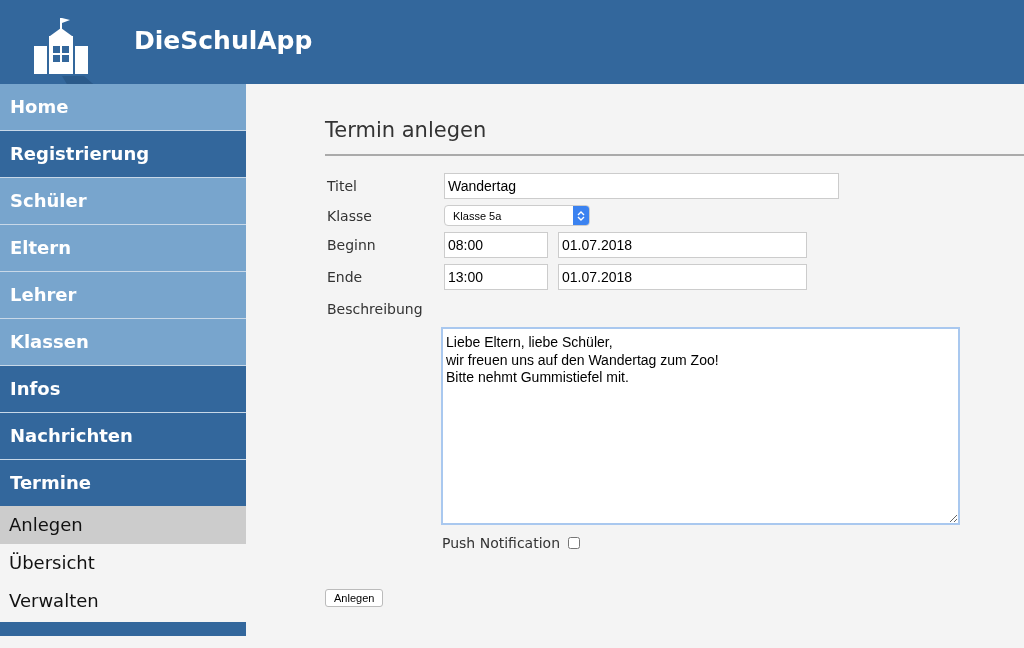  Describe the element at coordinates (354, 598) in the screenshot. I see `create-button: Anlegen` at that location.